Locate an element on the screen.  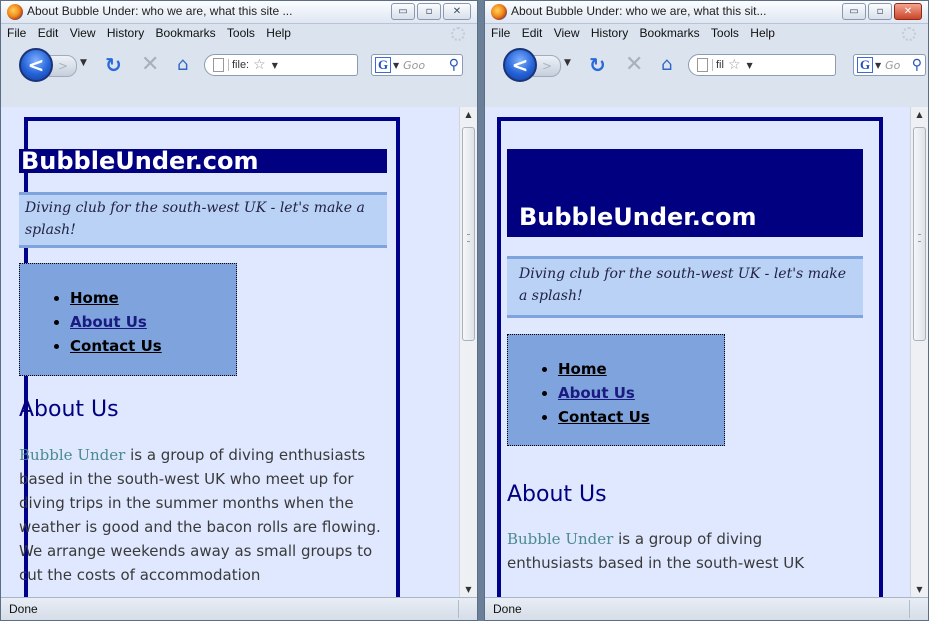
search-input: Goo is located at coordinates (414, 65).